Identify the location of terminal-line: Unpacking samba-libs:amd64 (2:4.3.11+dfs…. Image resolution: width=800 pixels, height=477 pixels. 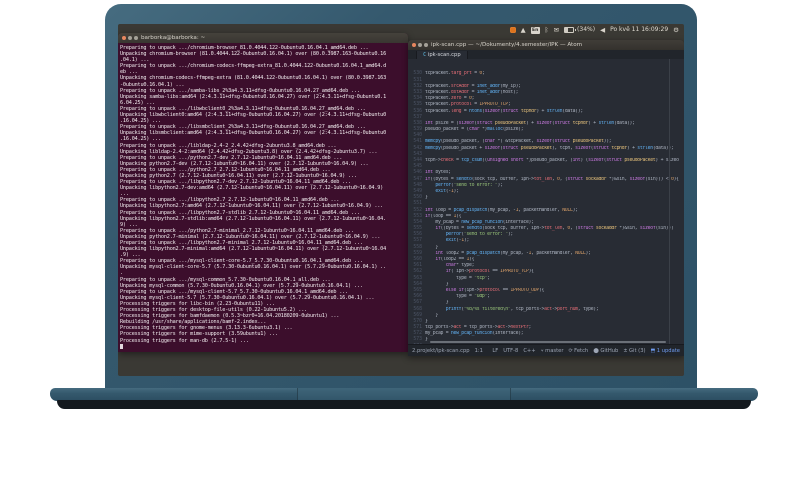
(253, 96).